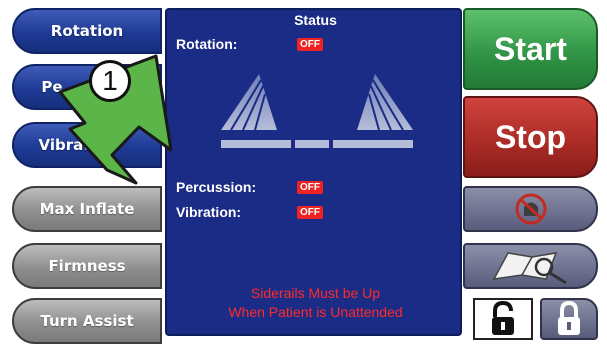  I want to click on unlock-button, so click(503, 319).